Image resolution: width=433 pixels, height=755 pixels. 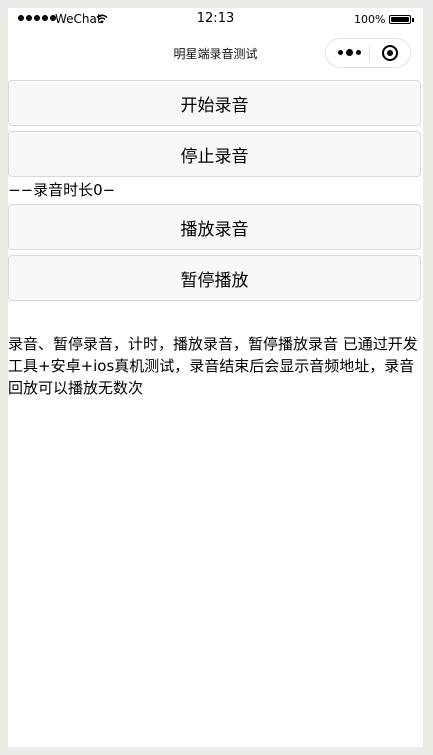 What do you see at coordinates (390, 53) in the screenshot?
I see `close-mini-program-icon` at bounding box center [390, 53].